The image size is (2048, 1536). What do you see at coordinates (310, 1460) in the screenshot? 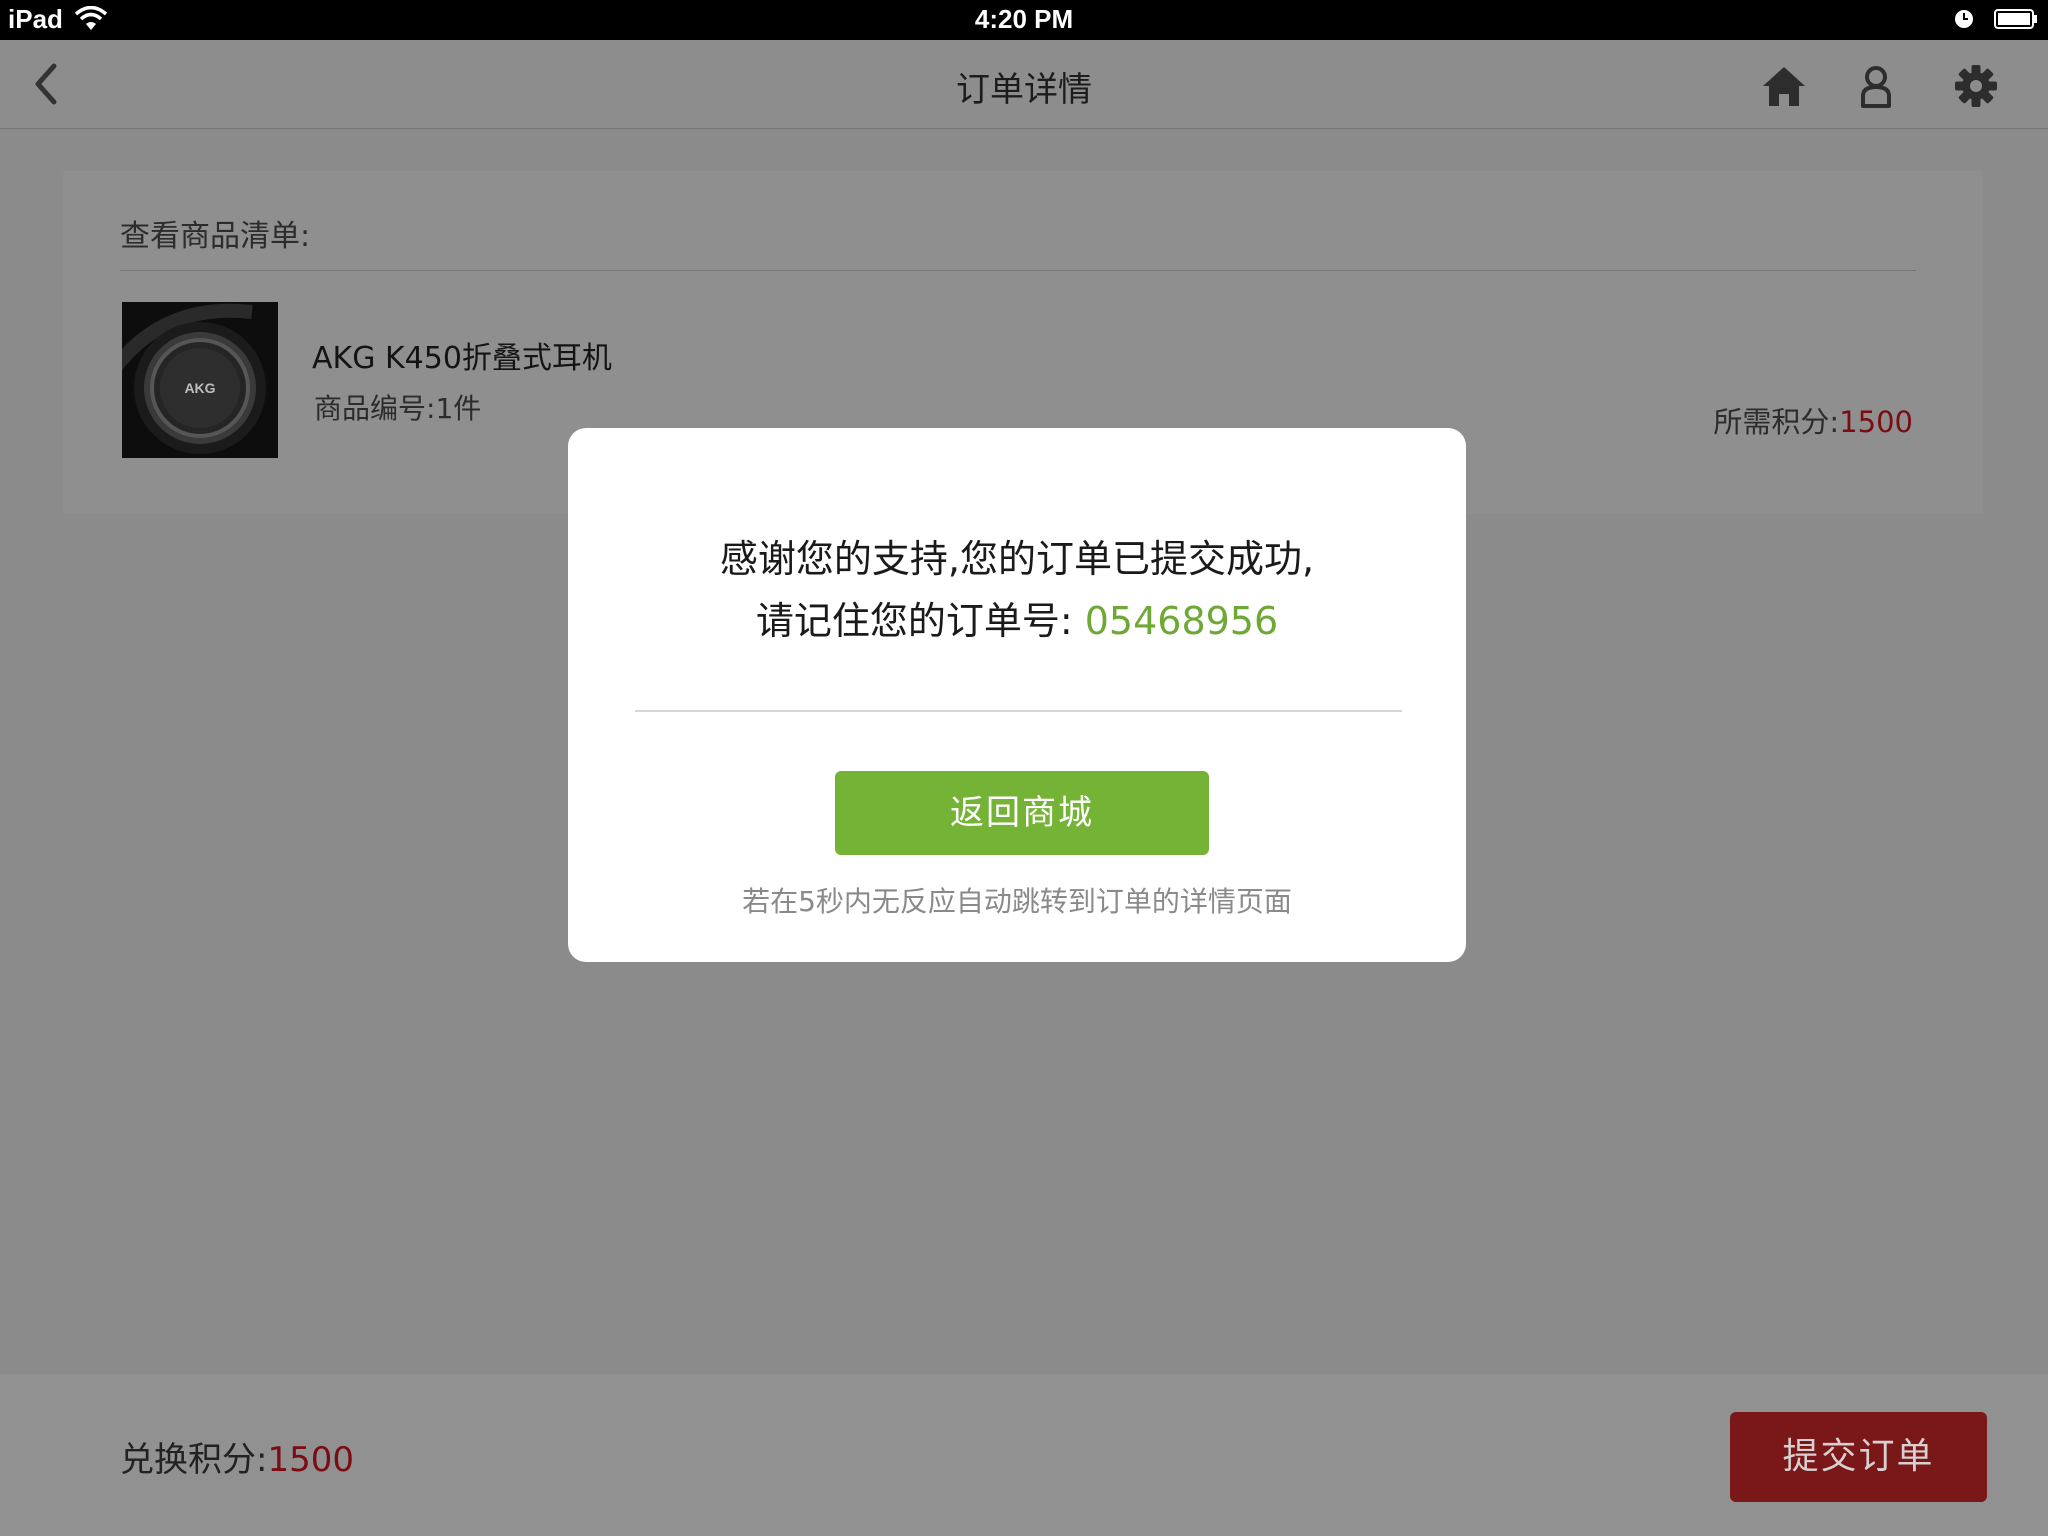
I see `exchange-points-value: 1500` at bounding box center [310, 1460].